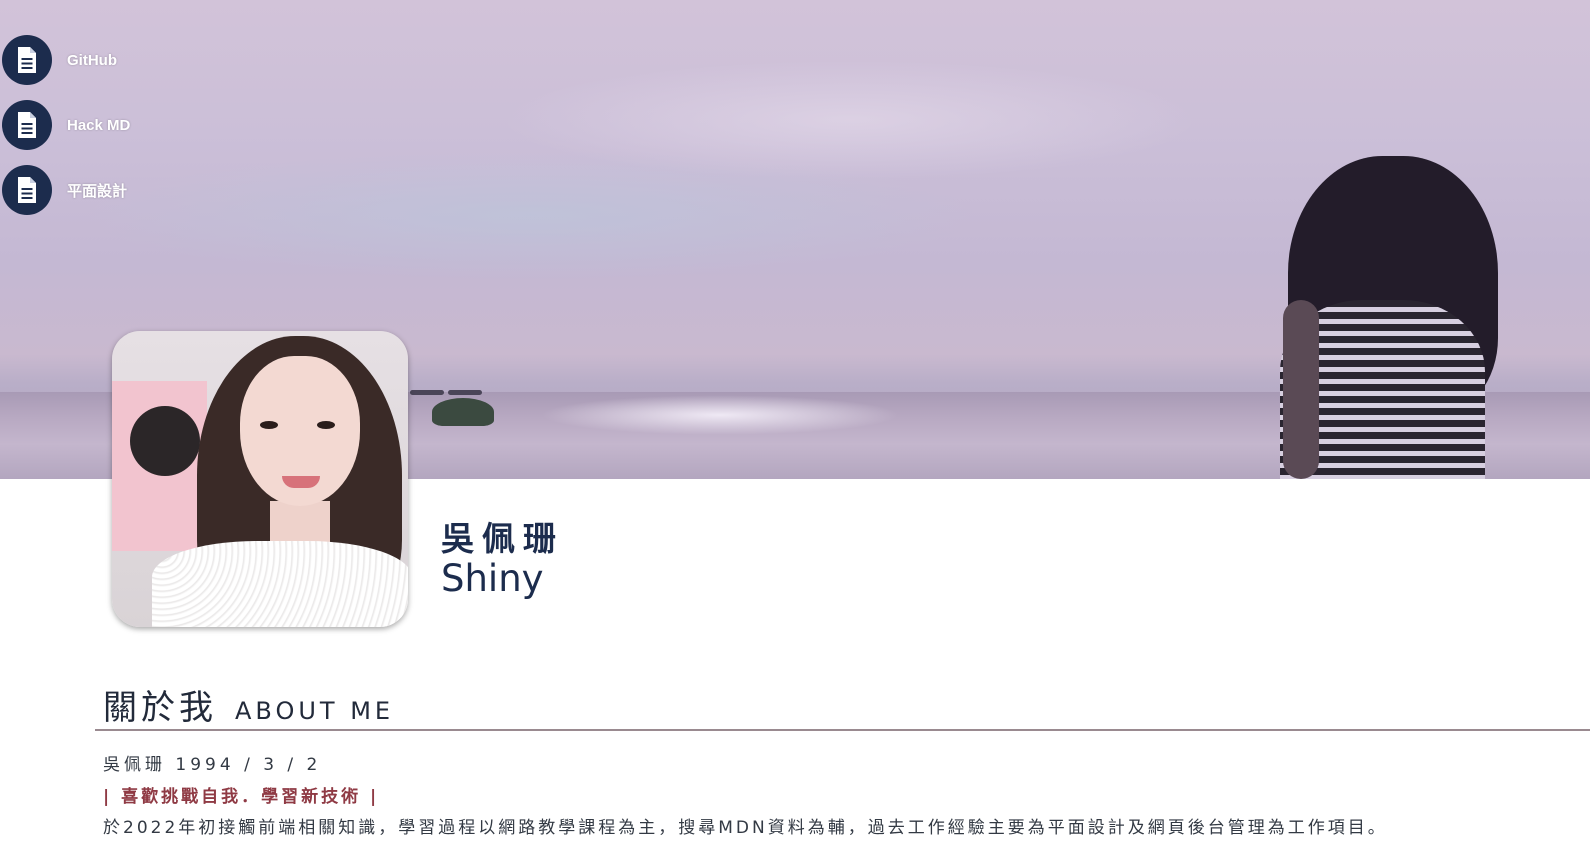 The width and height of the screenshot is (1590, 855). Describe the element at coordinates (720, 415) in the screenshot. I see `sea-reflection` at that location.